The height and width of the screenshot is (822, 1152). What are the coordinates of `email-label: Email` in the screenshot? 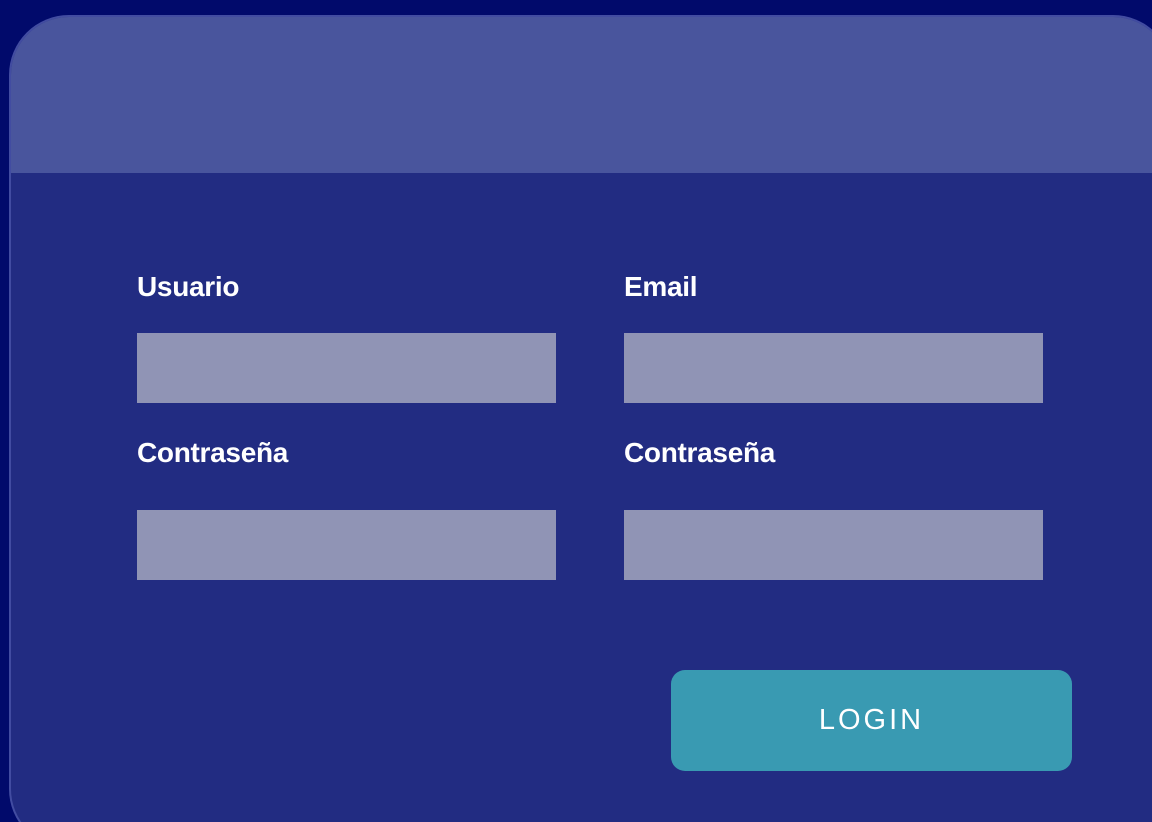 It's located at (661, 286).